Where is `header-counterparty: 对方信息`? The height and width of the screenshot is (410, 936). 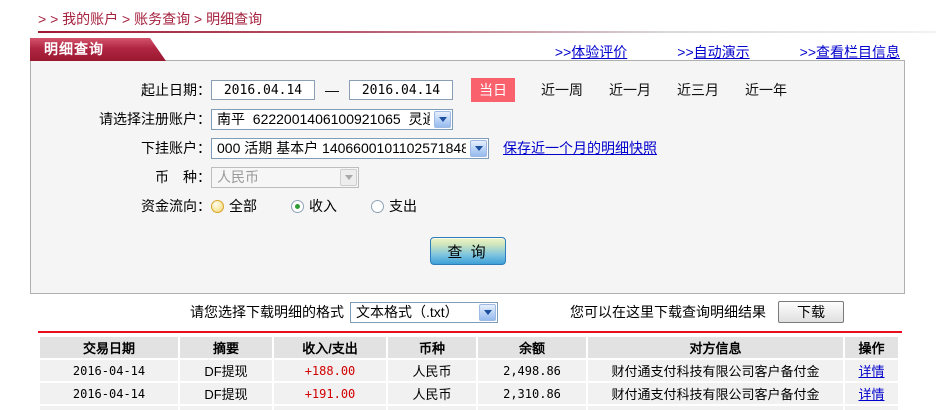 header-counterparty: 对方信息 is located at coordinates (715, 347).